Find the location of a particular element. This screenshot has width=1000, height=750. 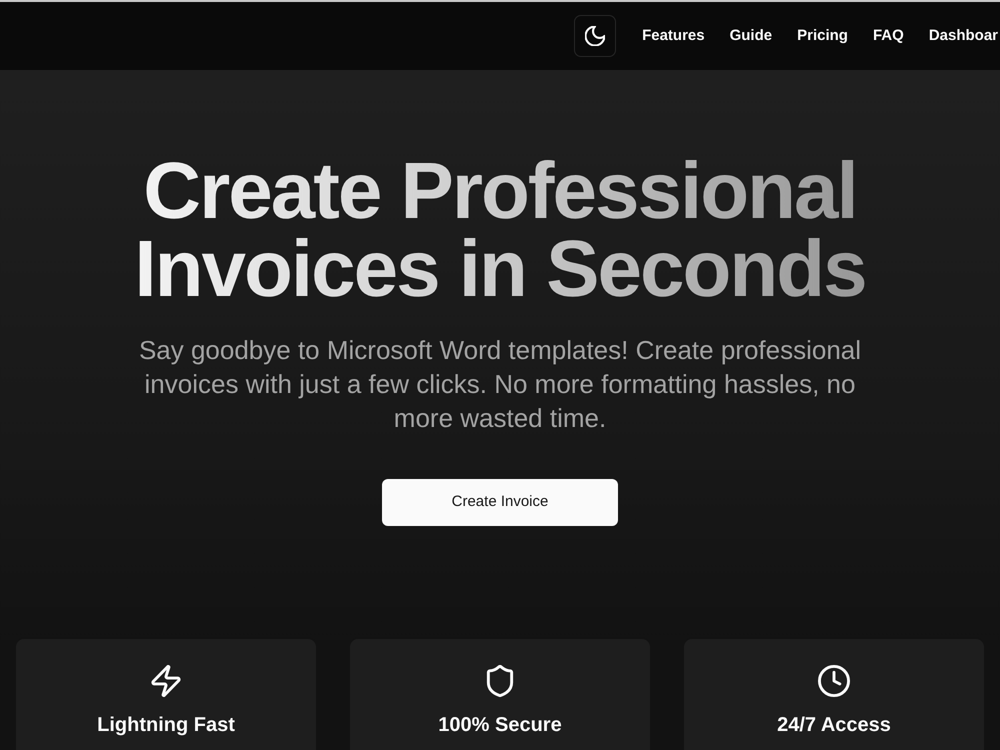

theme-toggle-button is located at coordinates (595, 36).